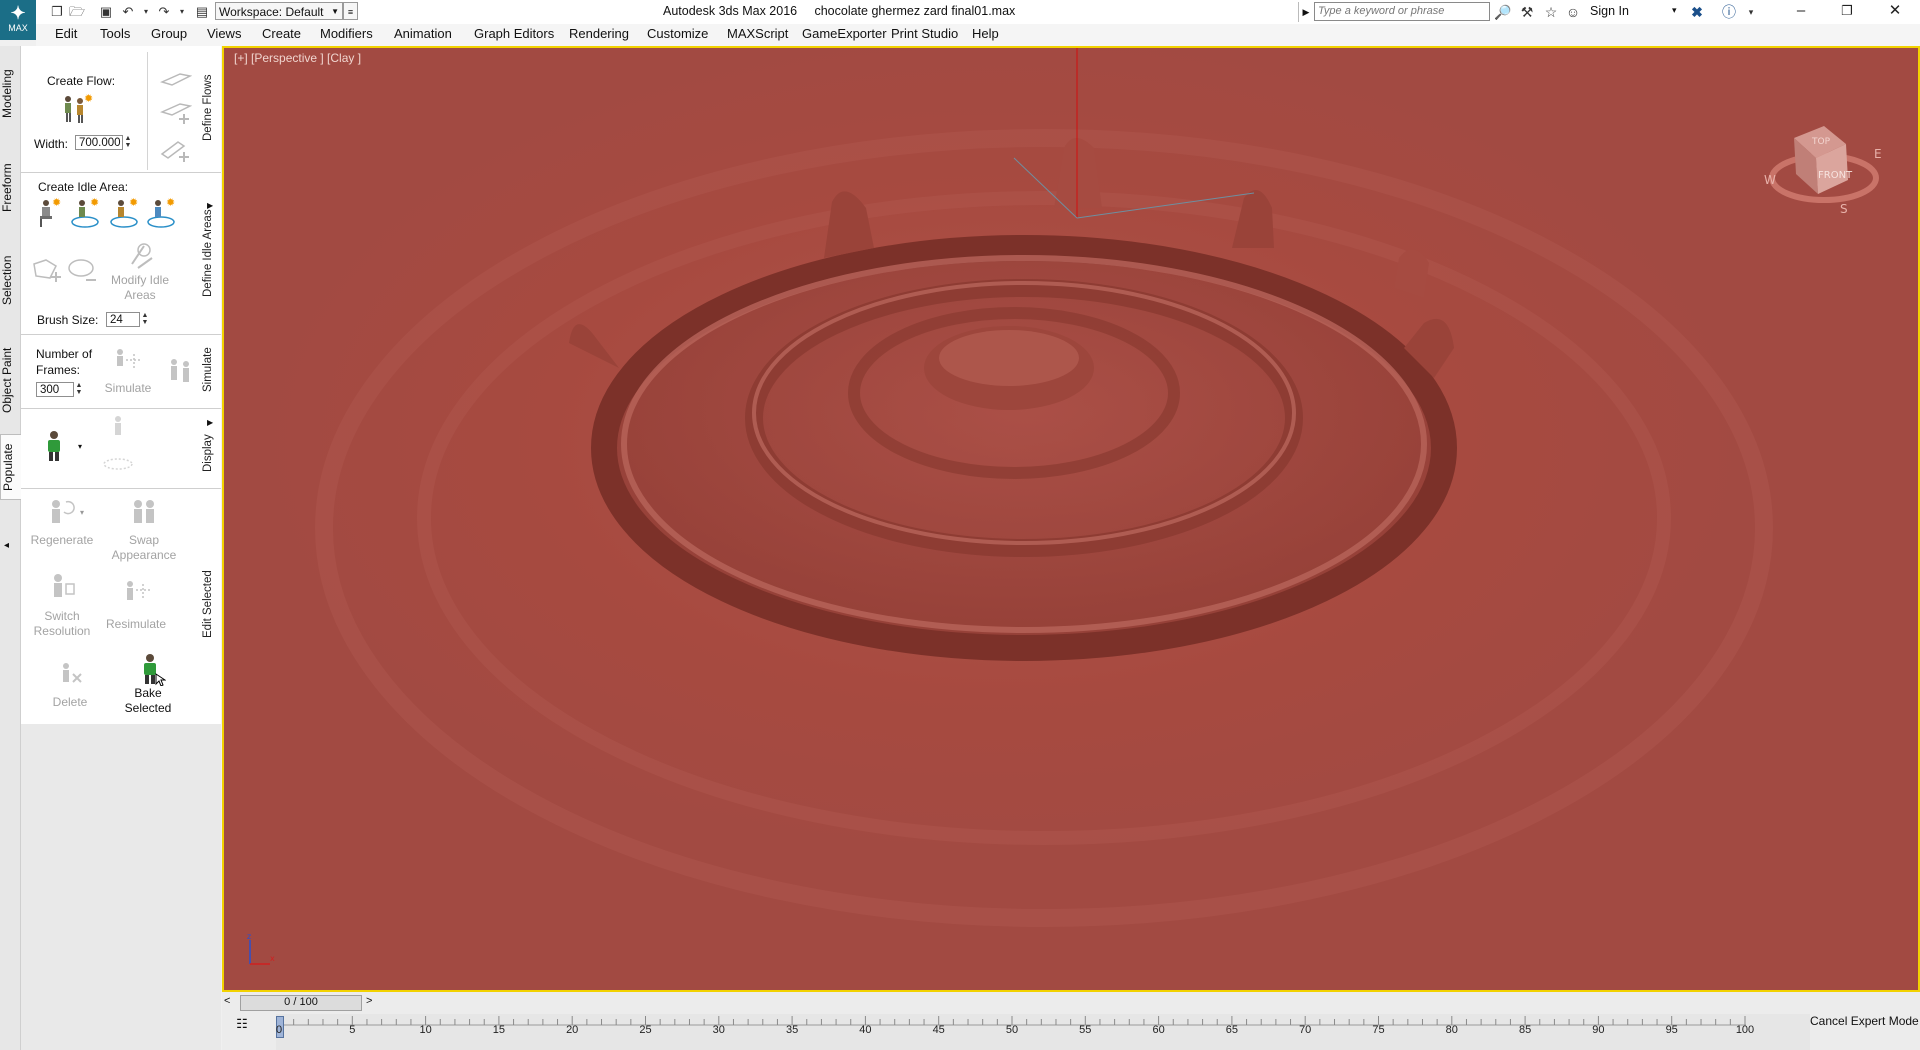  I want to click on tick-label: 10, so click(425, 1030).